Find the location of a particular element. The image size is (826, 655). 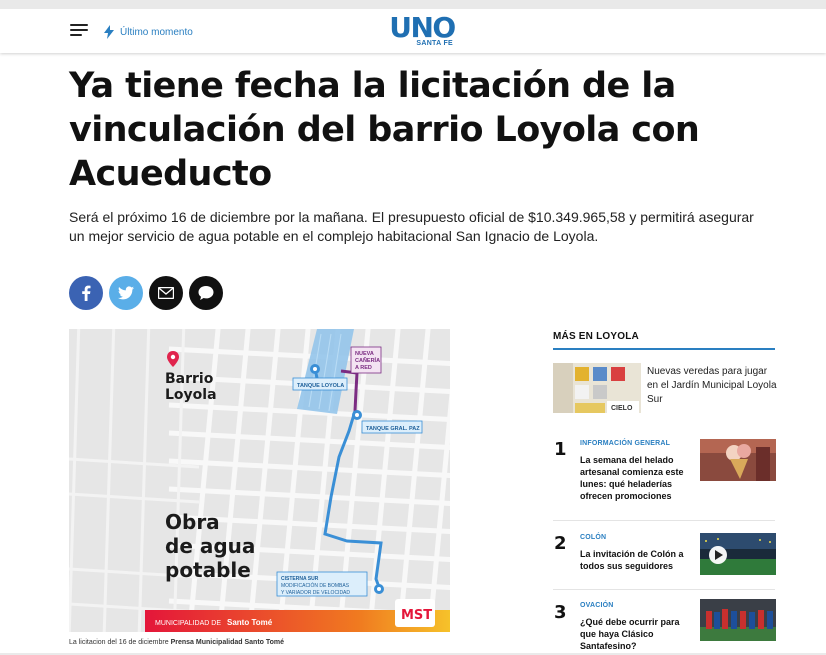

share-whatsapp-button is located at coordinates (206, 293).